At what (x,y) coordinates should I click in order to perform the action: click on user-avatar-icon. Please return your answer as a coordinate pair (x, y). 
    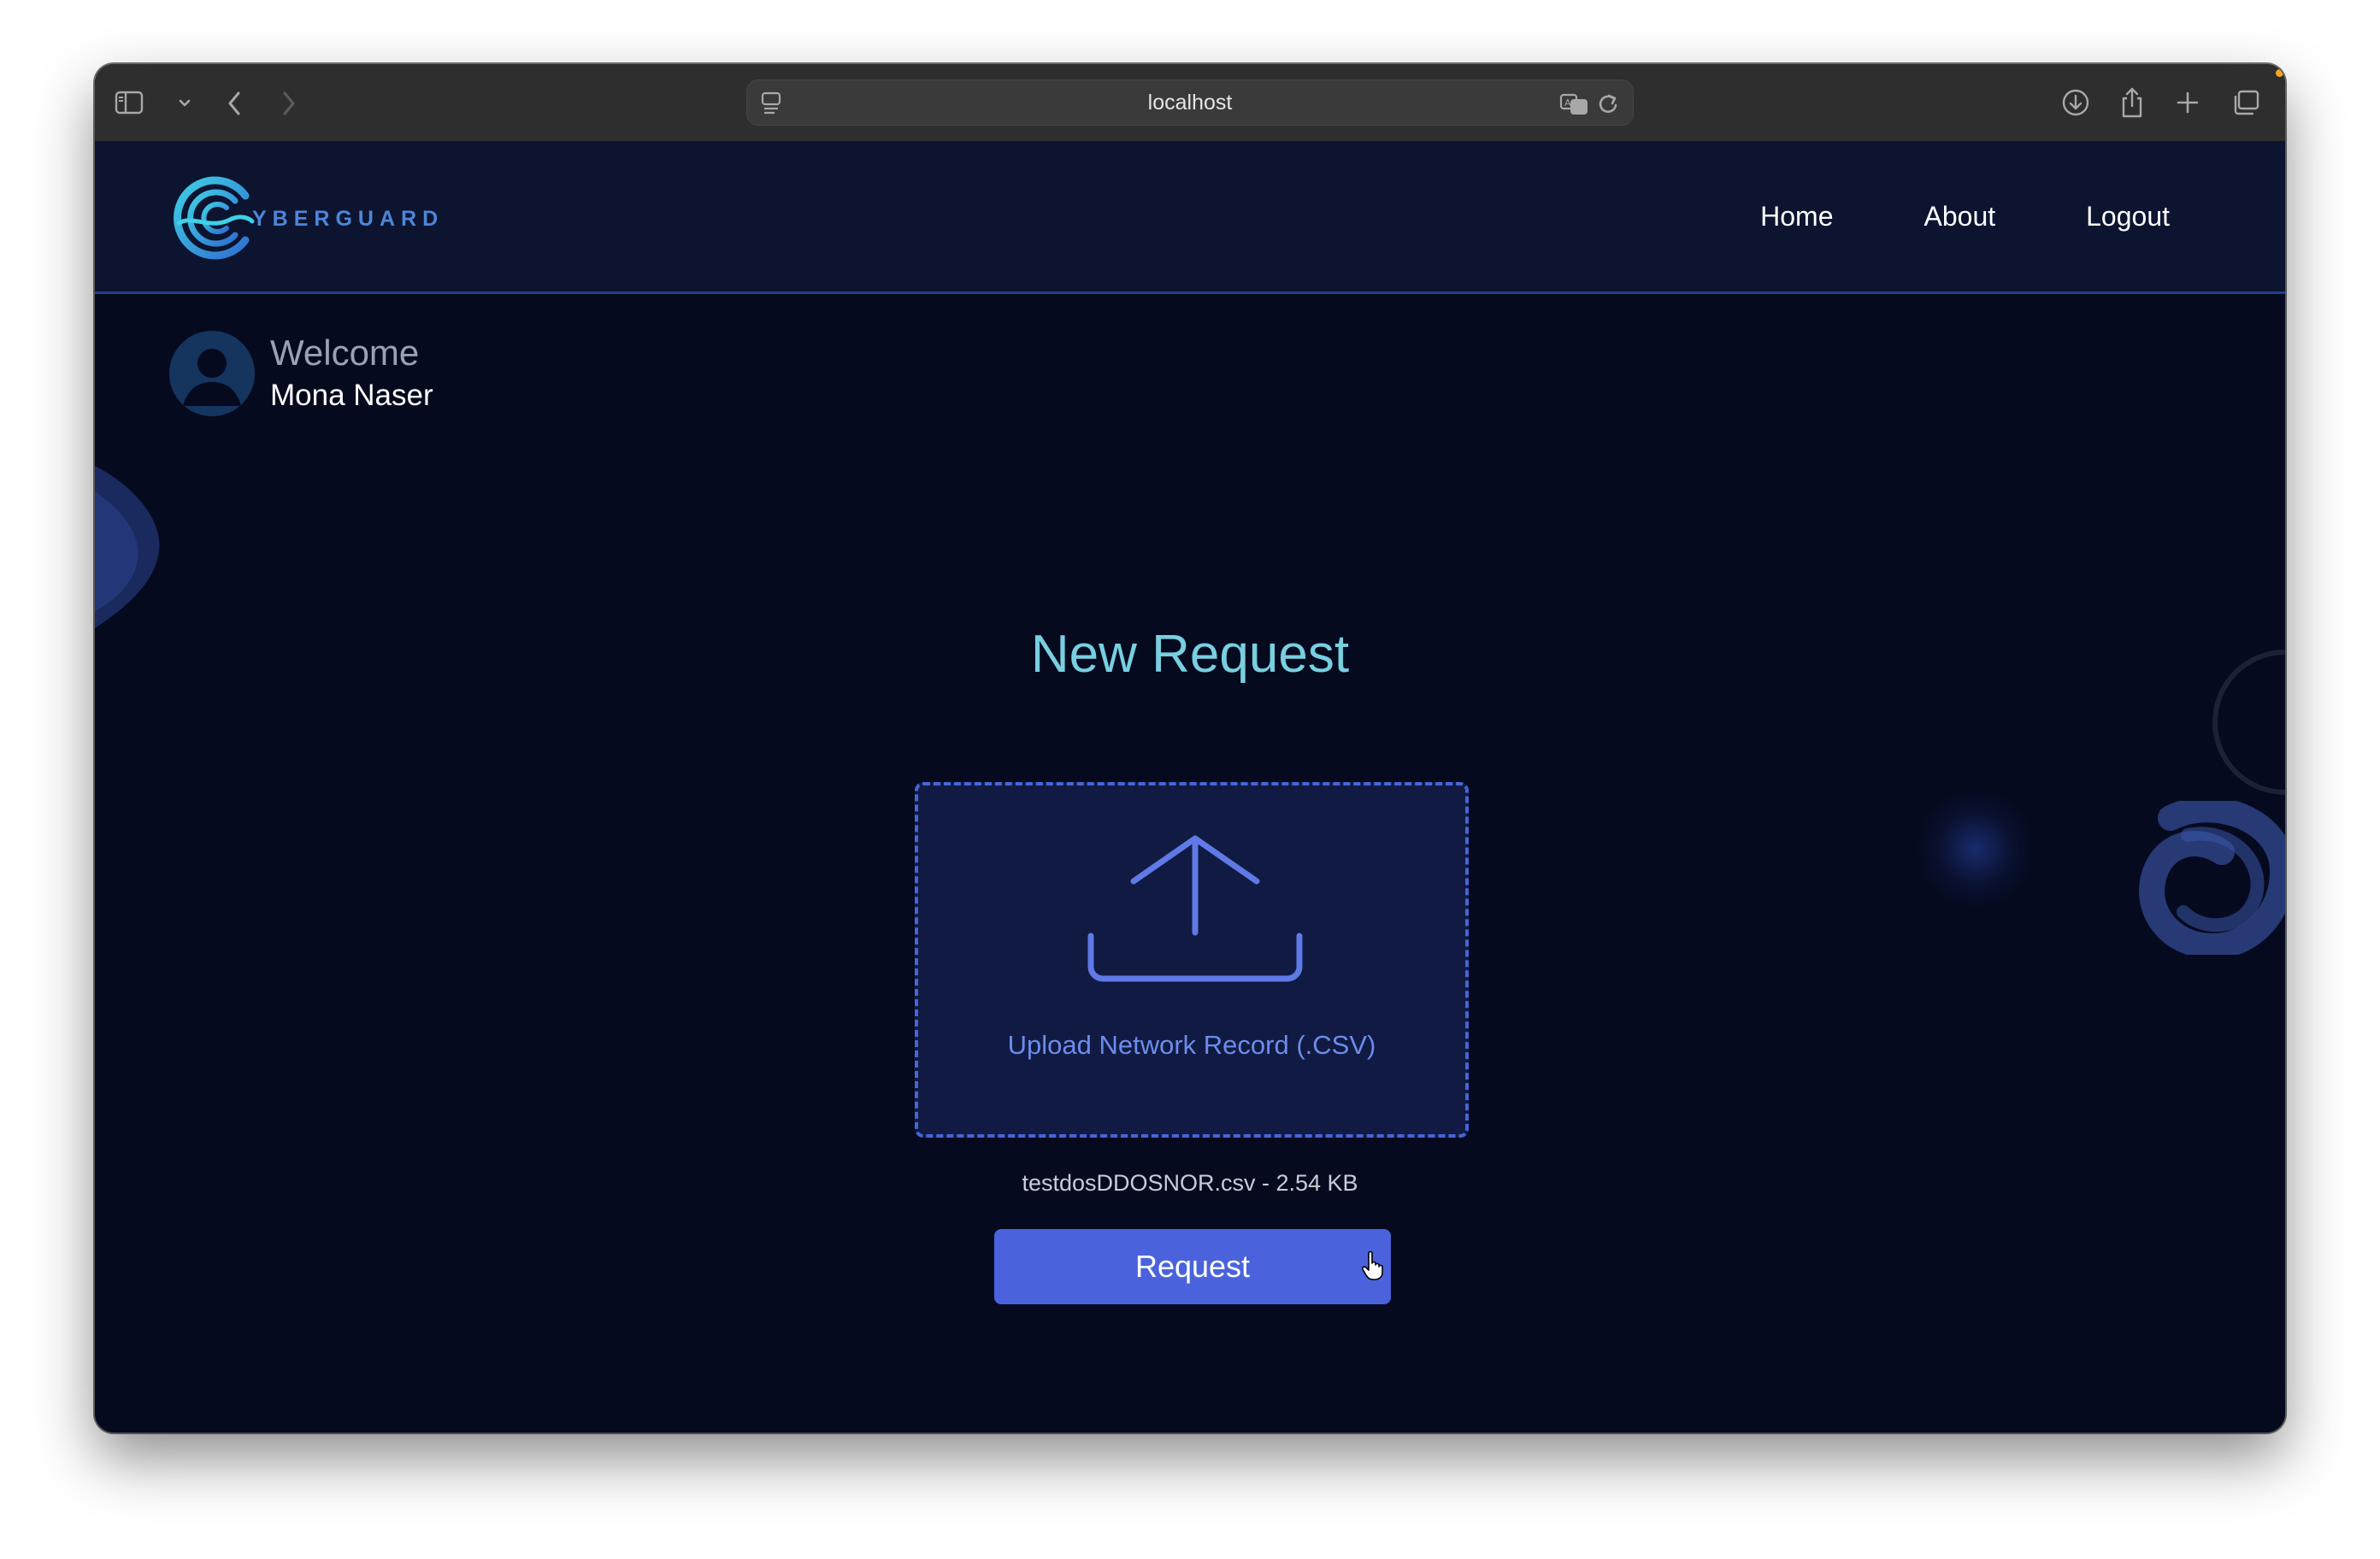
    Looking at the image, I should click on (212, 374).